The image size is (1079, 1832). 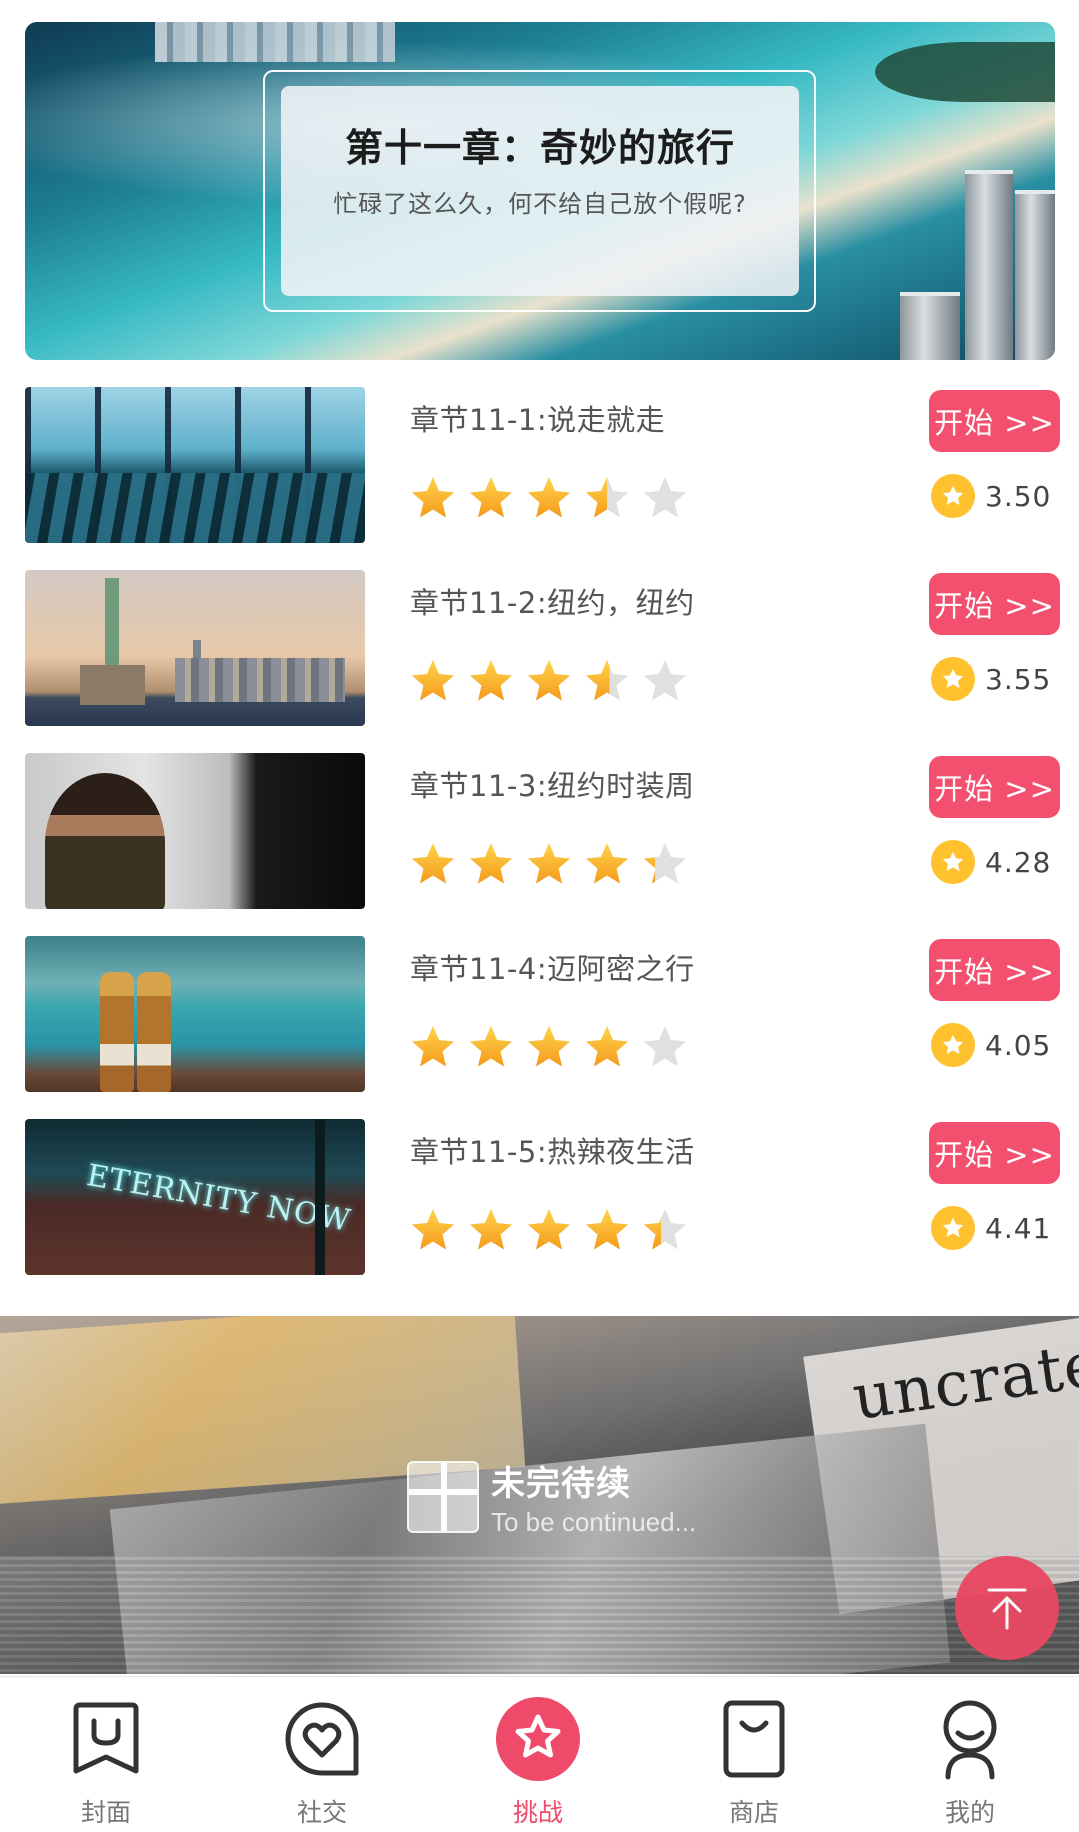 I want to click on hero-island, so click(x=965, y=72).